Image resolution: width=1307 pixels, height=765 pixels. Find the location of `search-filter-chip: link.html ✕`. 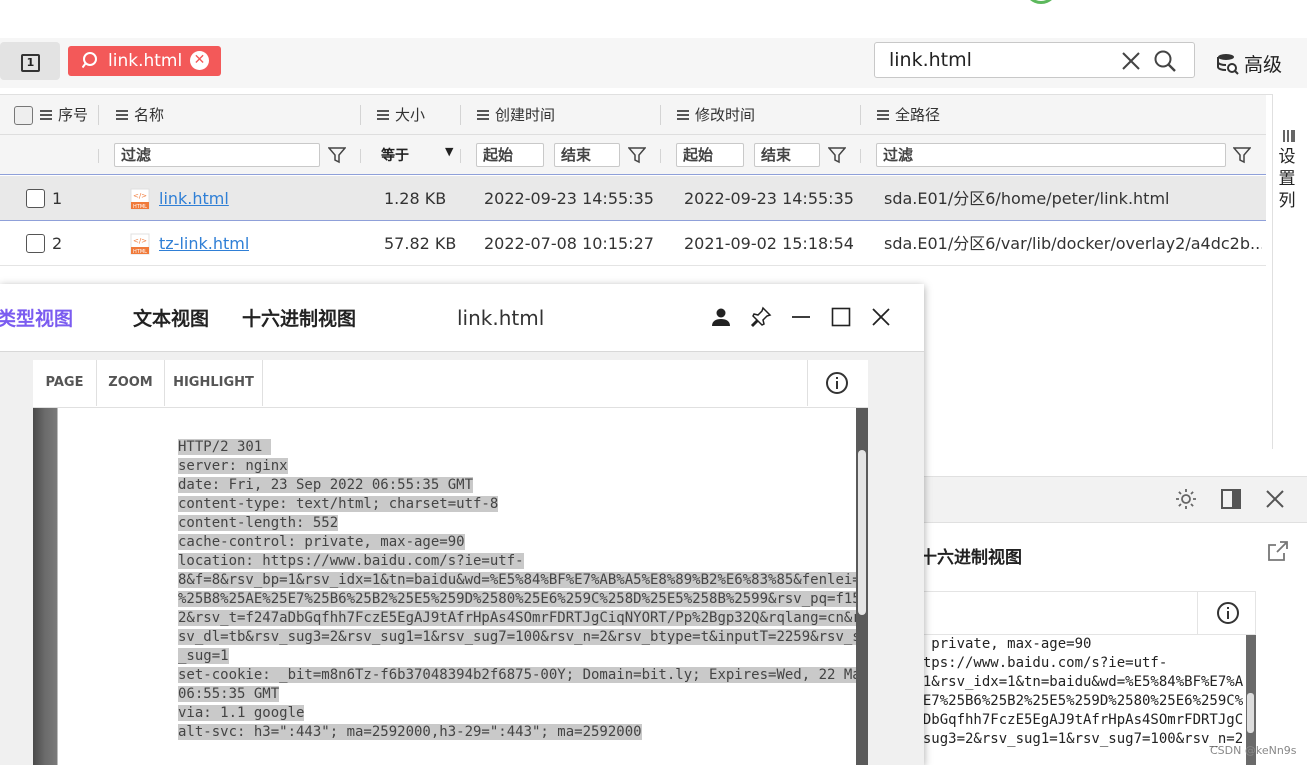

search-filter-chip: link.html ✕ is located at coordinates (144, 61).